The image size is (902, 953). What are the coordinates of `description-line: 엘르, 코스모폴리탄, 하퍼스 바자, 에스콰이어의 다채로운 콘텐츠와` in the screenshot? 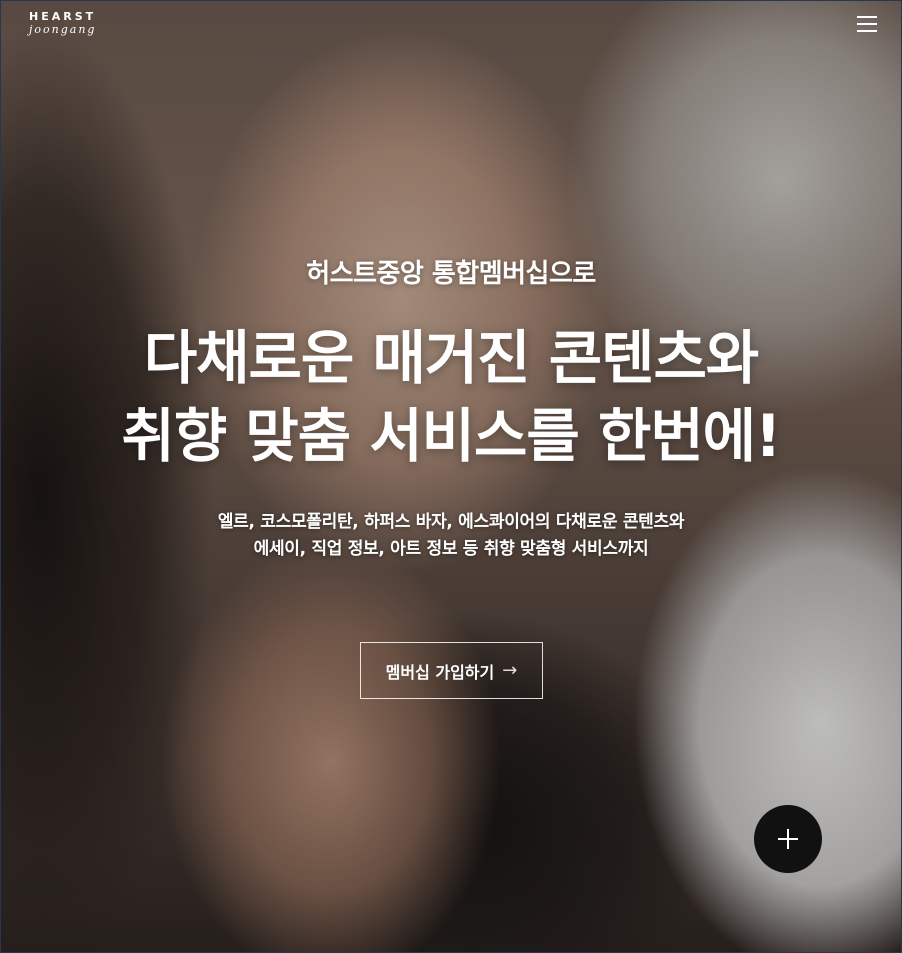 It's located at (451, 522).